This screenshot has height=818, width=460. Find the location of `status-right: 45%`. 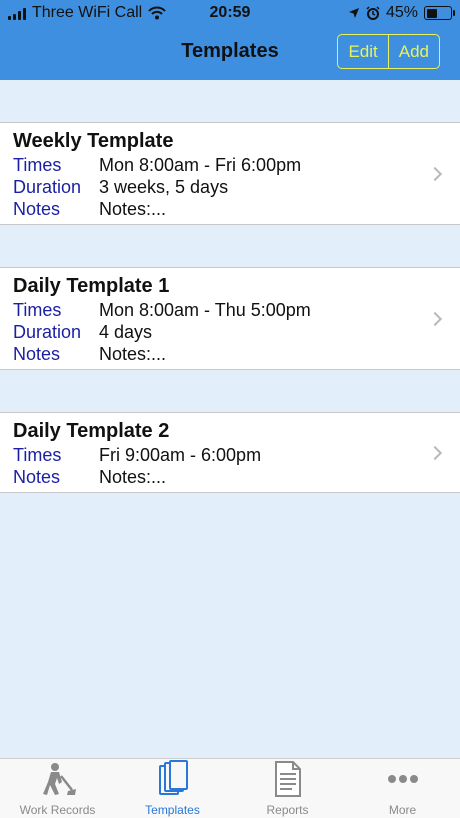

status-right: 45% is located at coordinates (401, 13).